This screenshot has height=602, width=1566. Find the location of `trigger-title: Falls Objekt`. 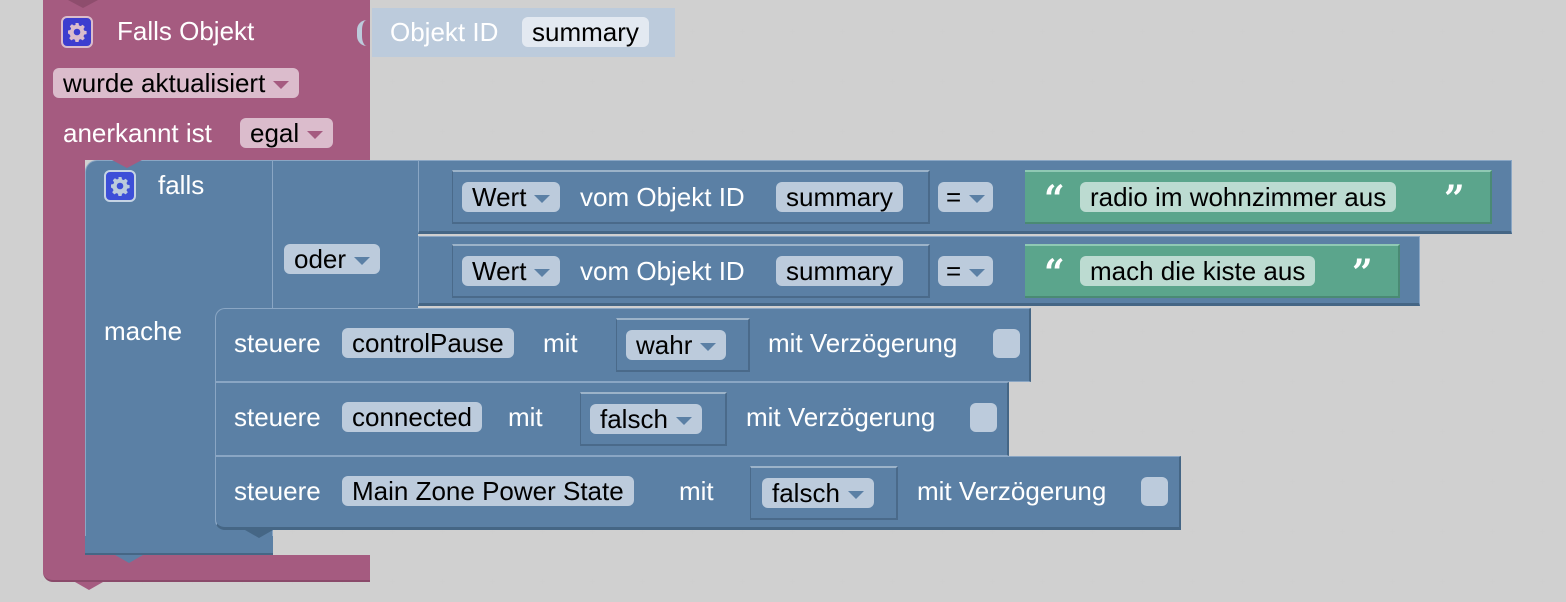

trigger-title: Falls Objekt is located at coordinates (186, 31).